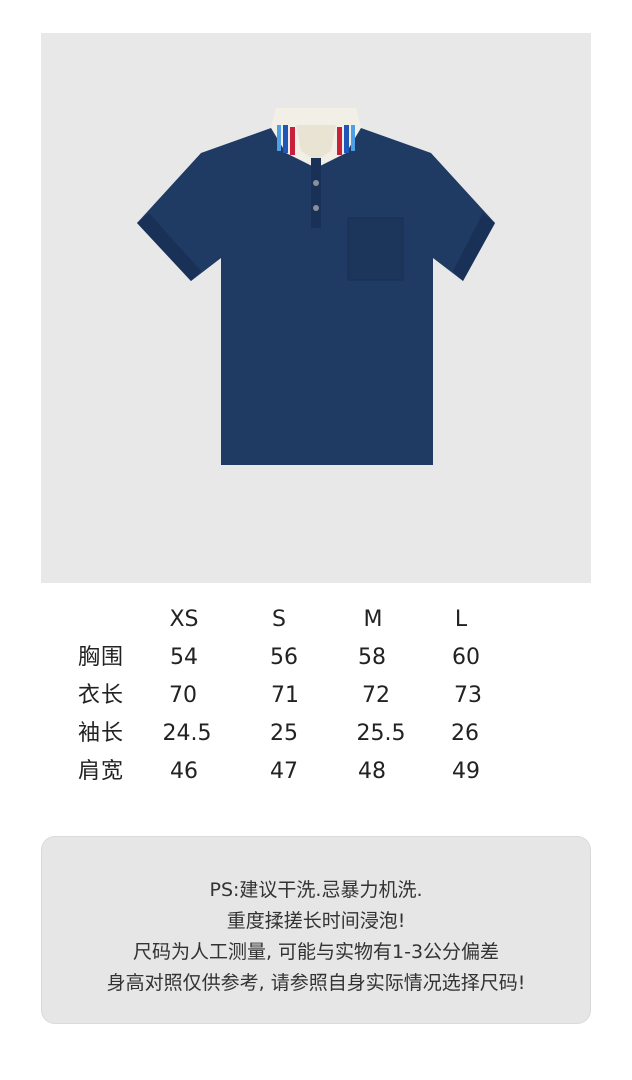 The height and width of the screenshot is (1080, 632). Describe the element at coordinates (284, 657) in the screenshot. I see `table-cell: 56` at that location.